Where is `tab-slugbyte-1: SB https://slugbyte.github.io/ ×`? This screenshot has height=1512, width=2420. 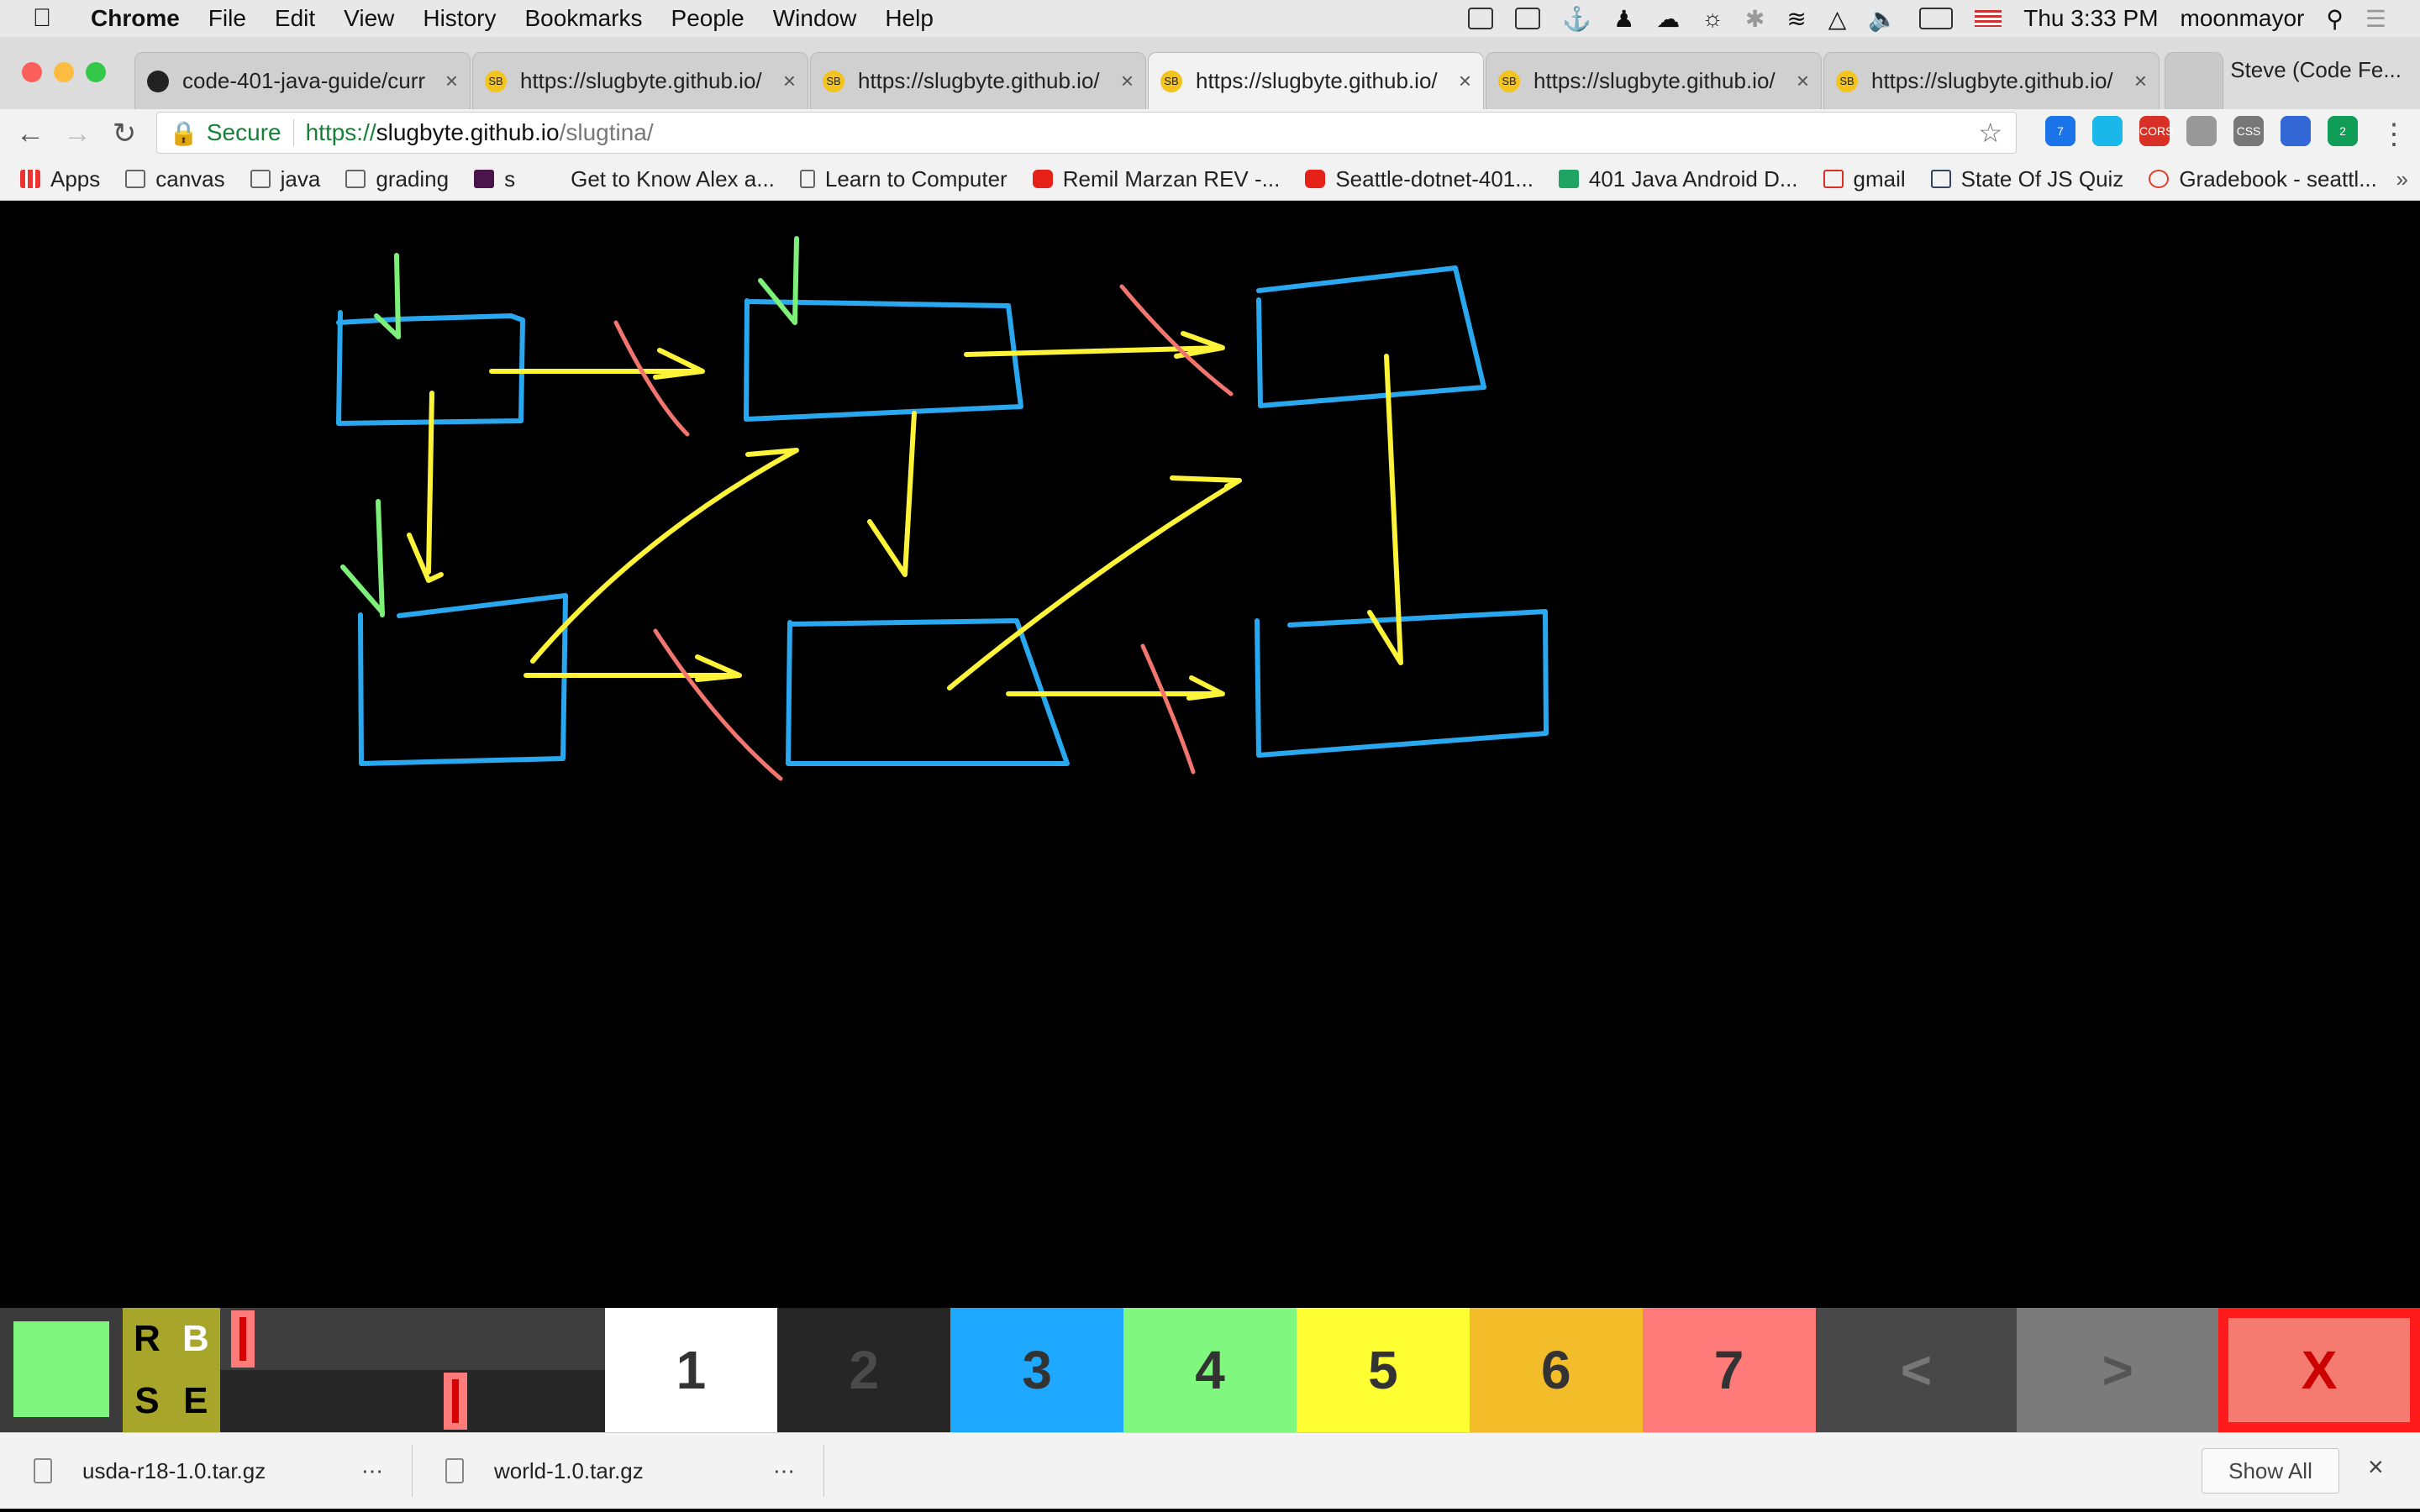 tab-slugbyte-1: SB https://slugbyte.github.io/ × is located at coordinates (640, 80).